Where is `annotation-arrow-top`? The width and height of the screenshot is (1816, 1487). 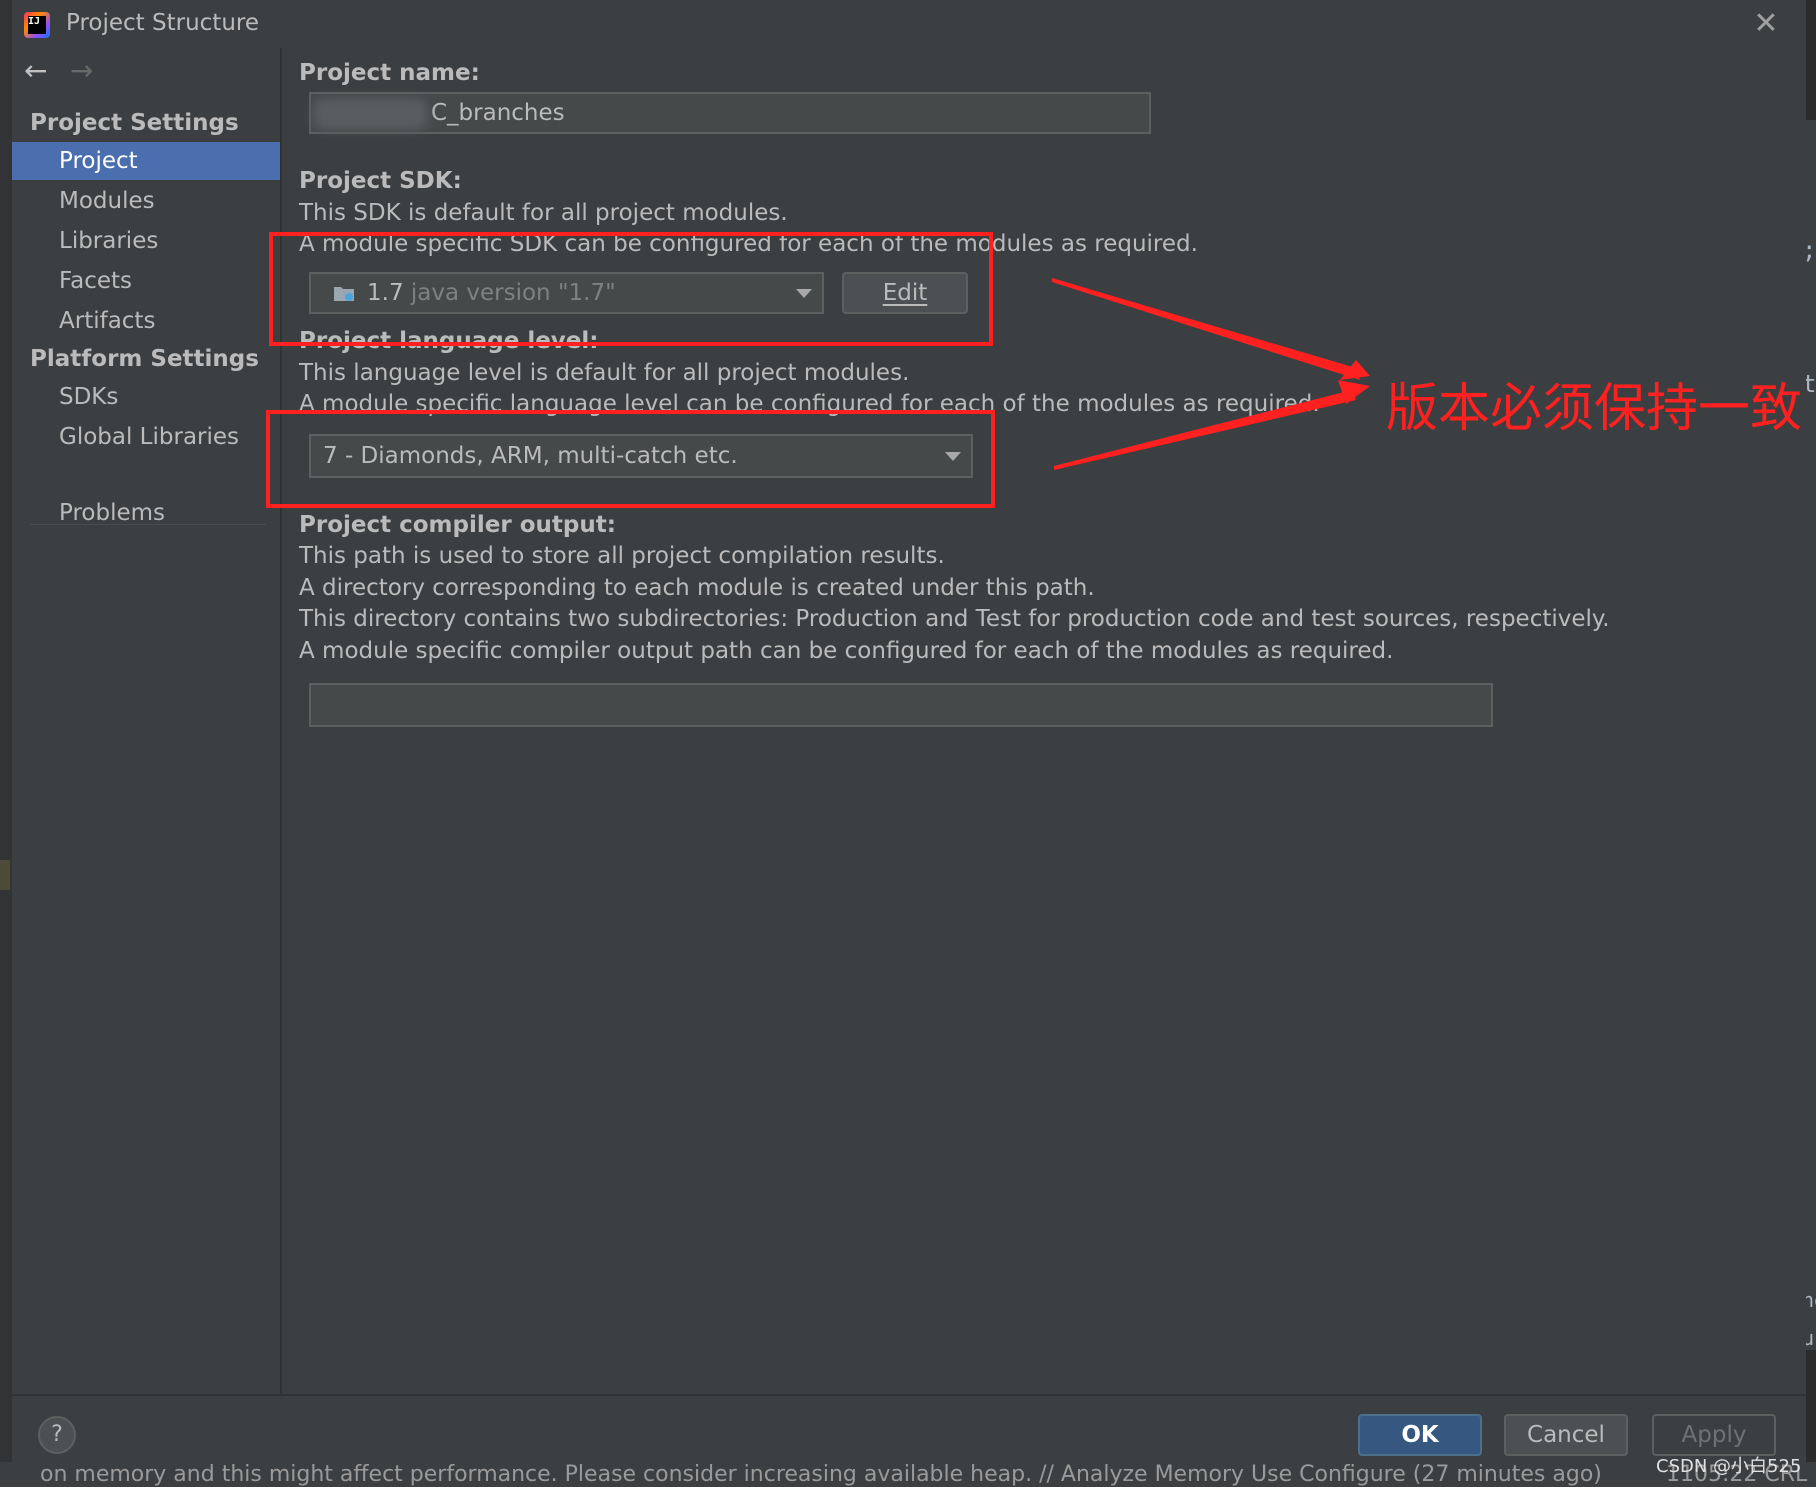
annotation-arrow-top is located at coordinates (1206, 329).